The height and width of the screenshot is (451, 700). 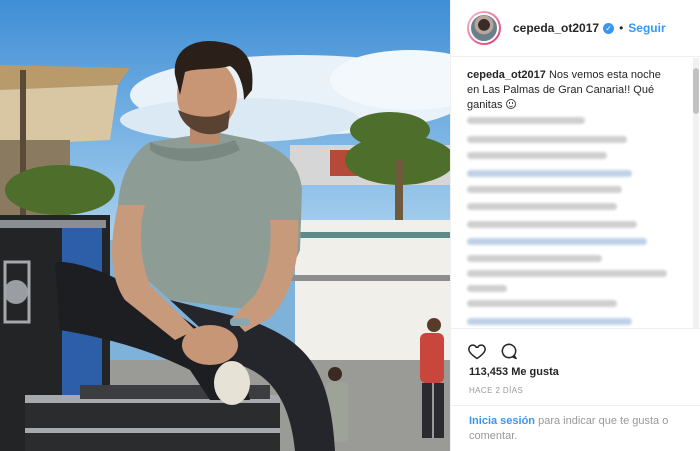 What do you see at coordinates (696, 193) in the screenshot?
I see `comments-scrollbar` at bounding box center [696, 193].